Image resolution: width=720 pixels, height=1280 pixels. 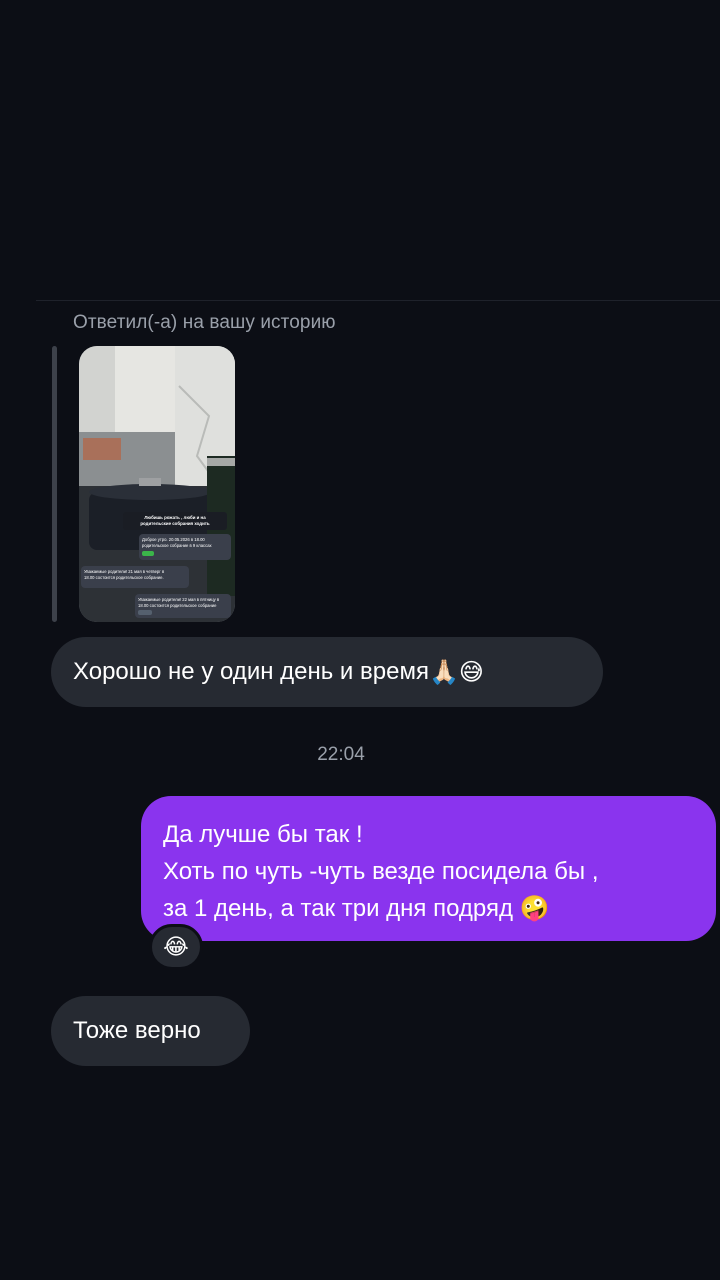 What do you see at coordinates (534, 908) in the screenshot?
I see `message-emoji: 🤪` at bounding box center [534, 908].